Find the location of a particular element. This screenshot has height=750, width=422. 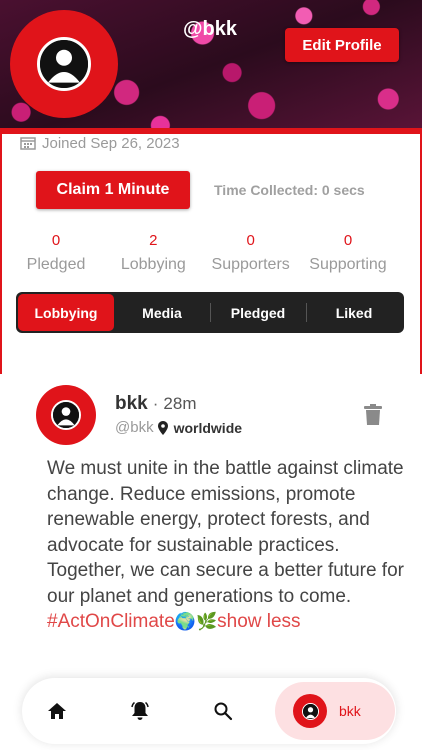

tab-pledged: Pledged is located at coordinates (258, 312).